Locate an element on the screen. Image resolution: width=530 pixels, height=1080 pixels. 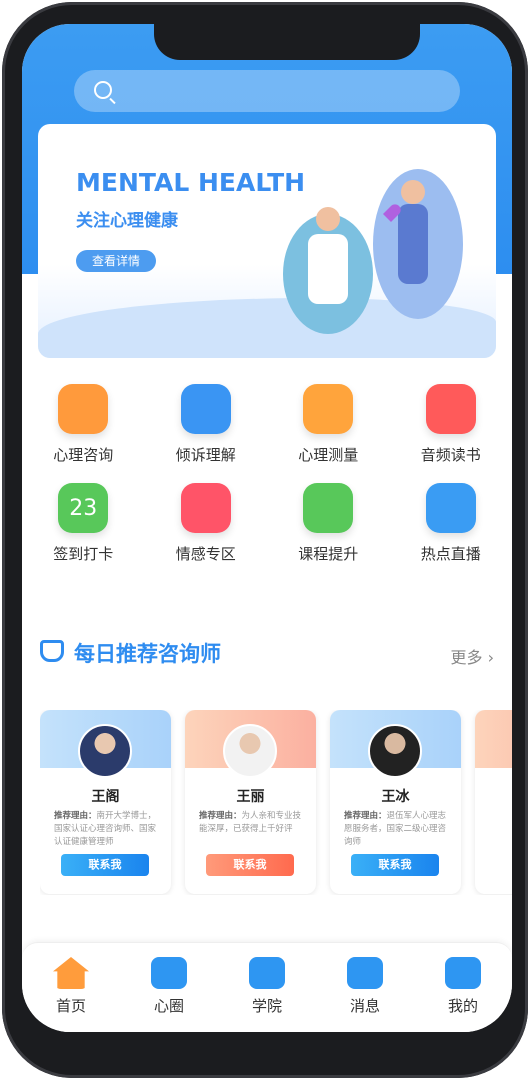
clipboard-icon is located at coordinates (328, 409).